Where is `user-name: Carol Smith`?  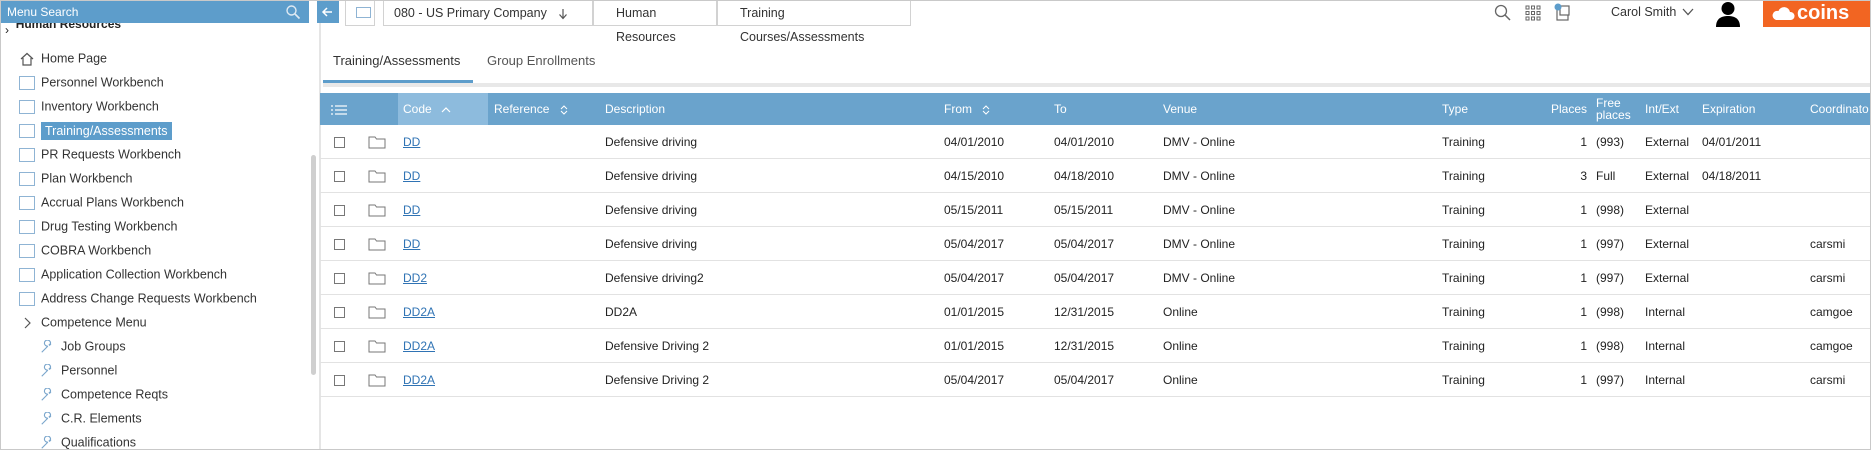 user-name: Carol Smith is located at coordinates (1643, 12).